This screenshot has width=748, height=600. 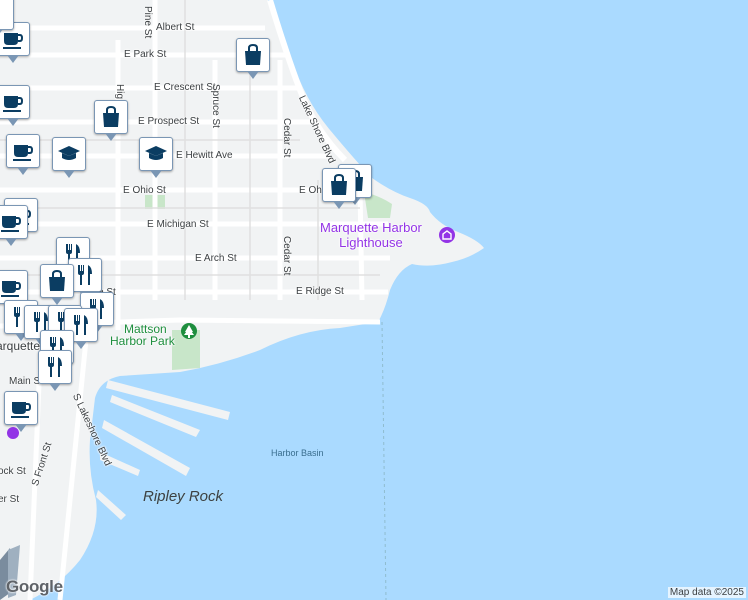 I want to click on partial-pin, so click(x=7, y=21).